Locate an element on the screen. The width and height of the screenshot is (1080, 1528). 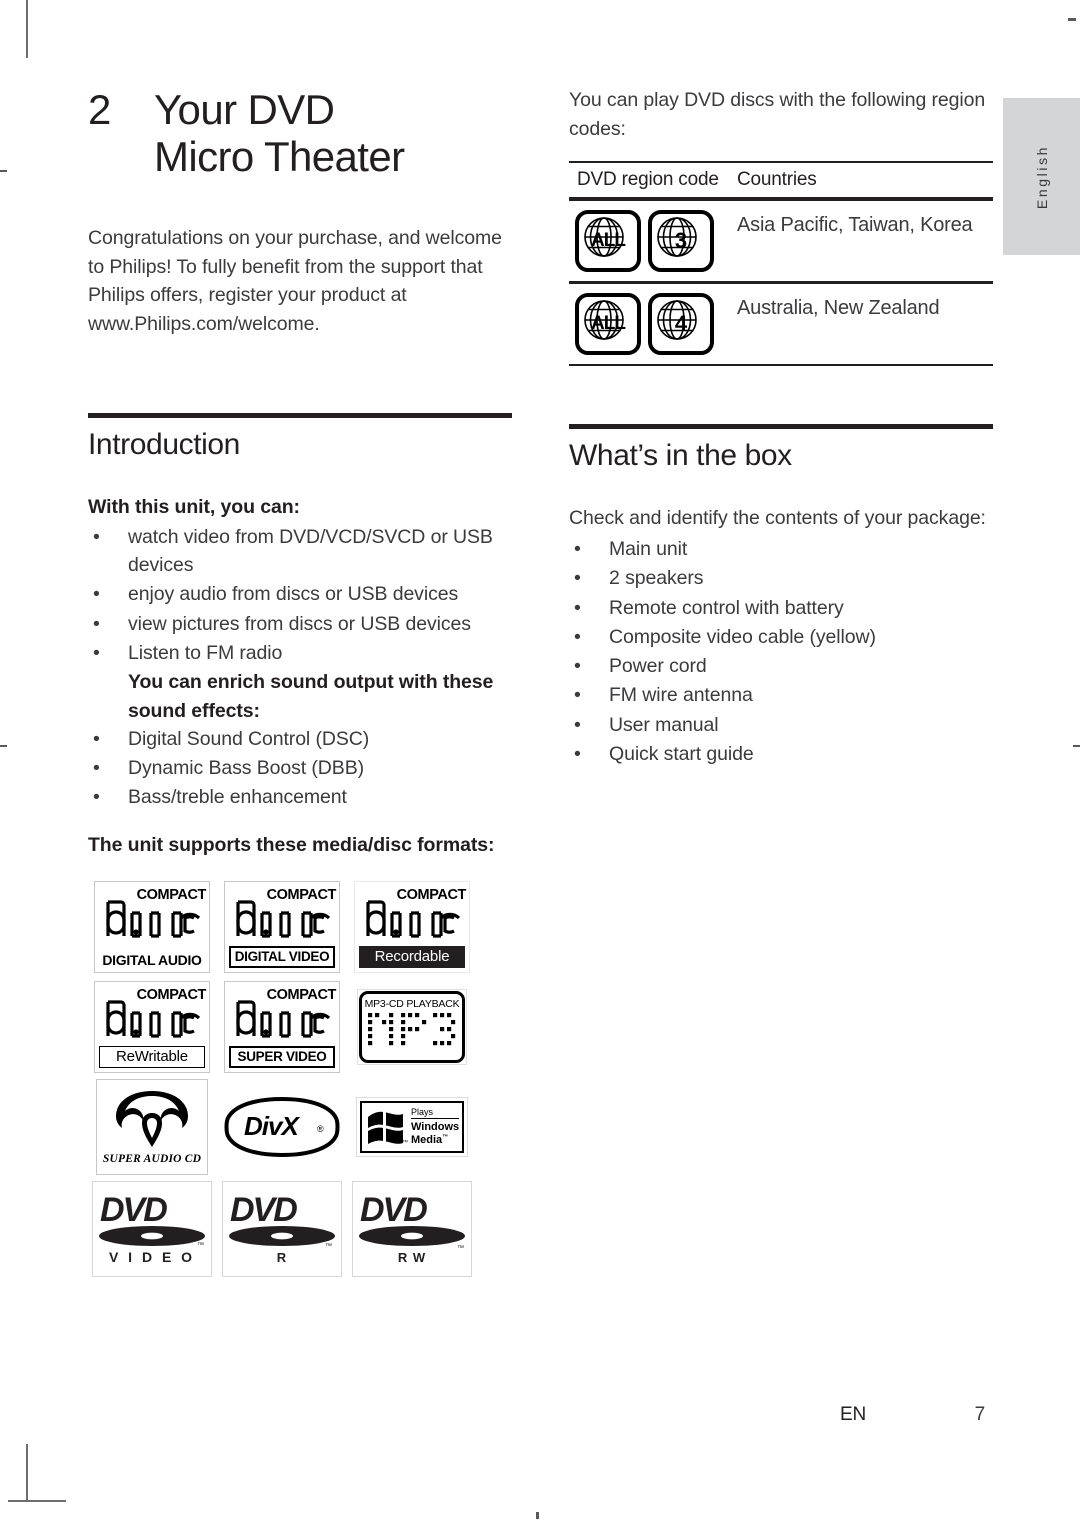
registration-tick-right-lower is located at coordinates (1076, 746).